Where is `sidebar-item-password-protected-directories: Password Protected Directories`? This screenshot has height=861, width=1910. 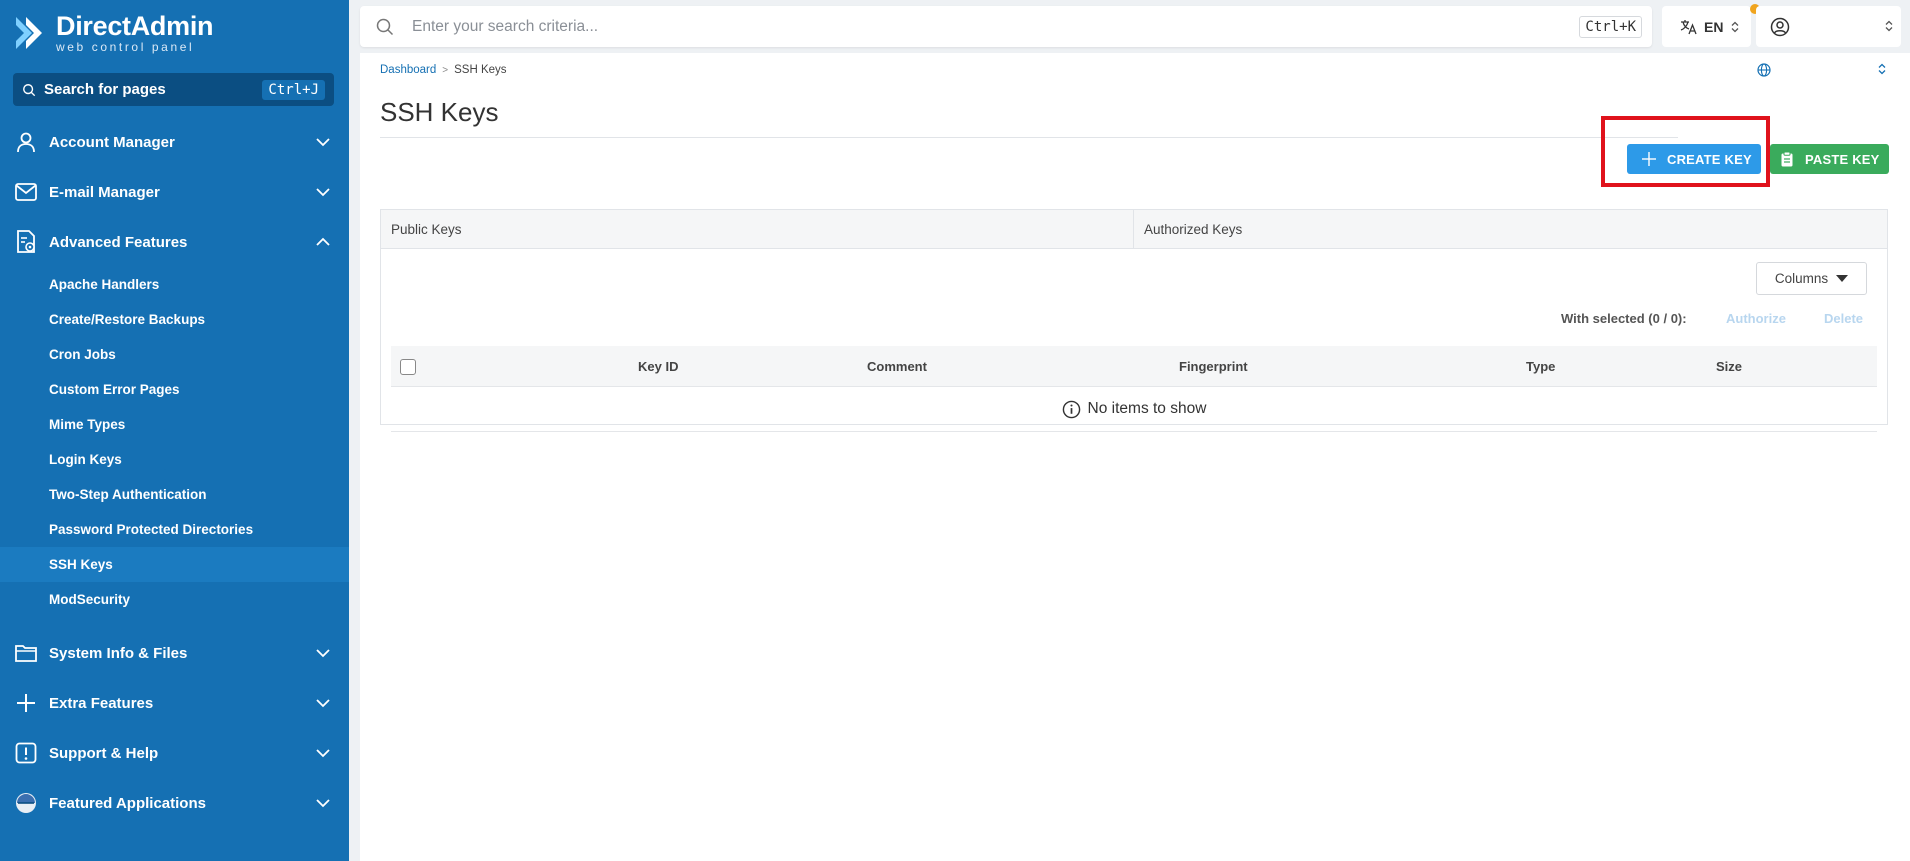
sidebar-item-password-protected-directories: Password Protected Directories is located at coordinates (174, 529).